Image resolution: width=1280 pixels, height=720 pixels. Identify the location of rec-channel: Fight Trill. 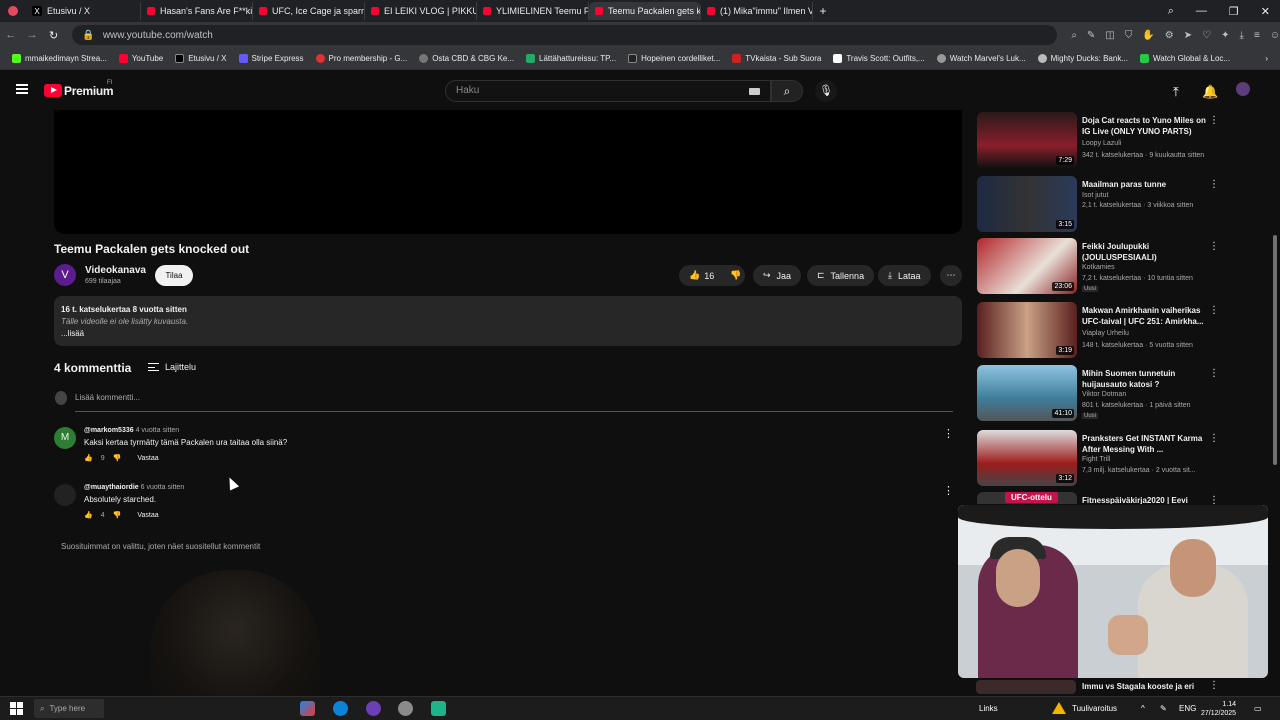
(1096, 459).